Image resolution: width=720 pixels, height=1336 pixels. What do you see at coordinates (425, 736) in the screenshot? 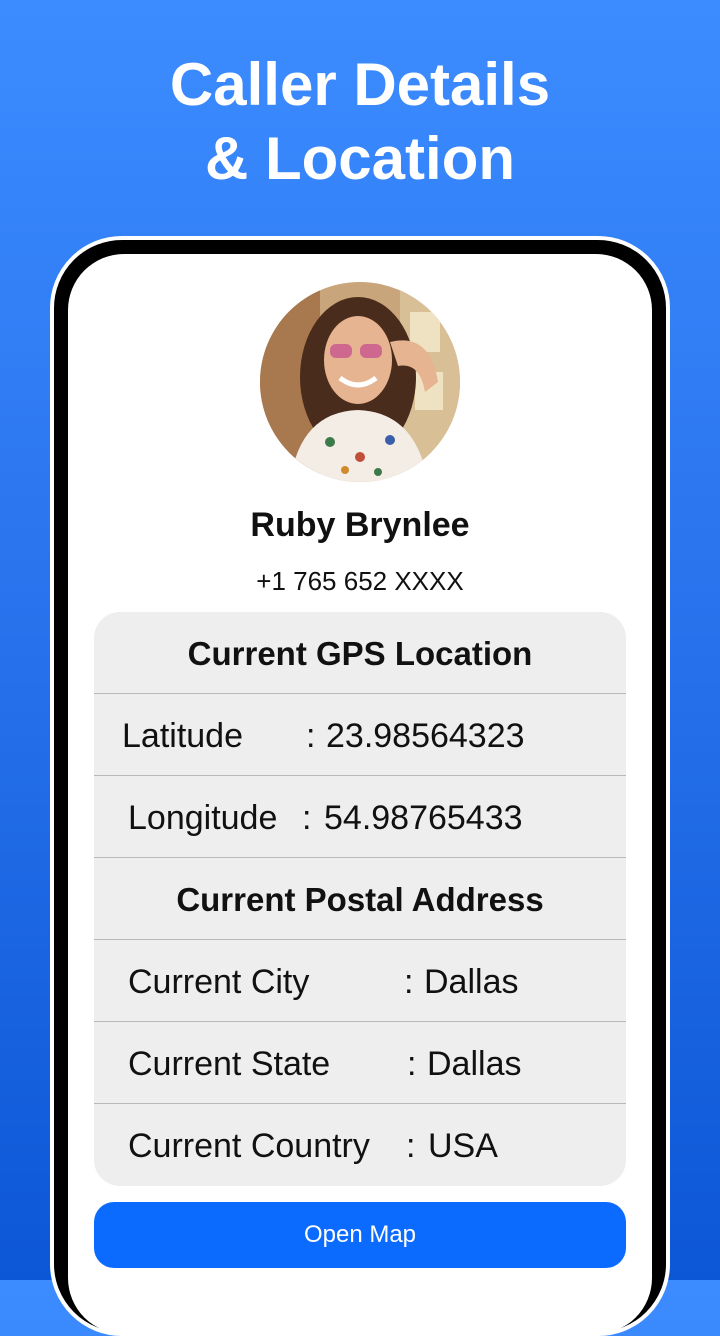
I see `latitude-value: 23.98564323` at bounding box center [425, 736].